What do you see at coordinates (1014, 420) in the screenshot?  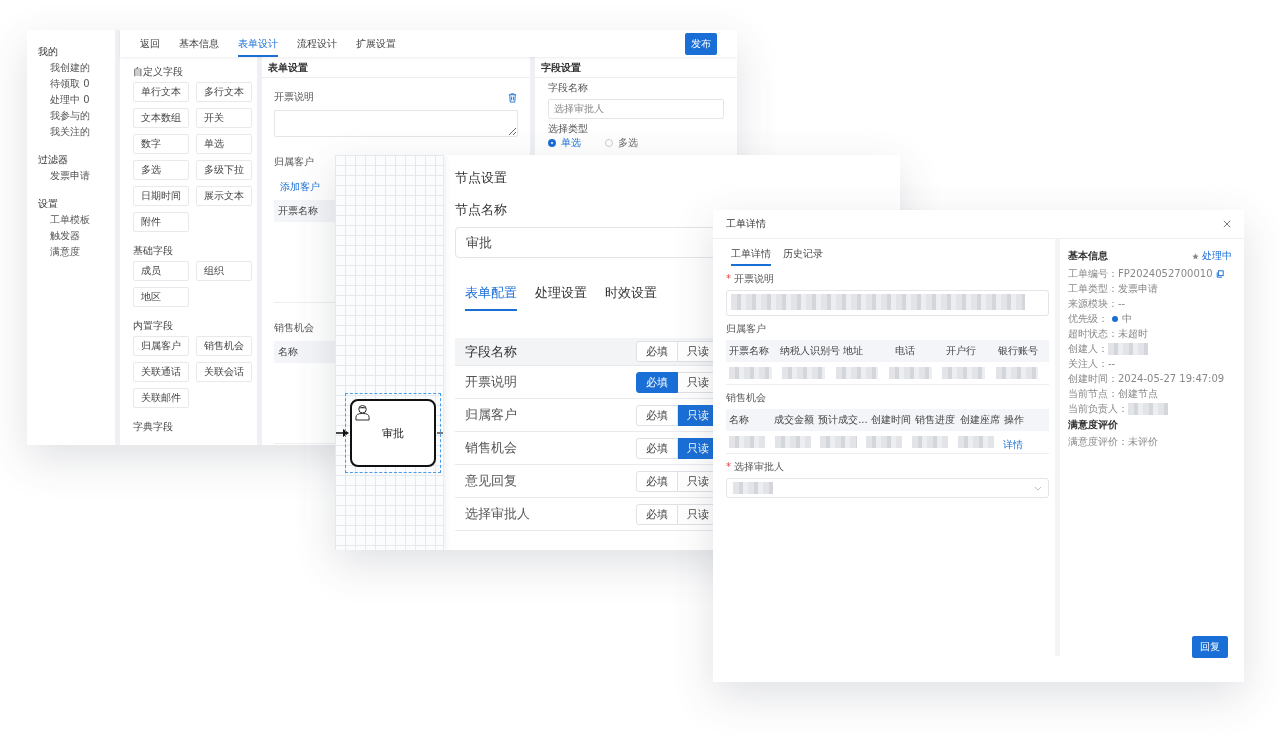 I see `column-header: 操作` at bounding box center [1014, 420].